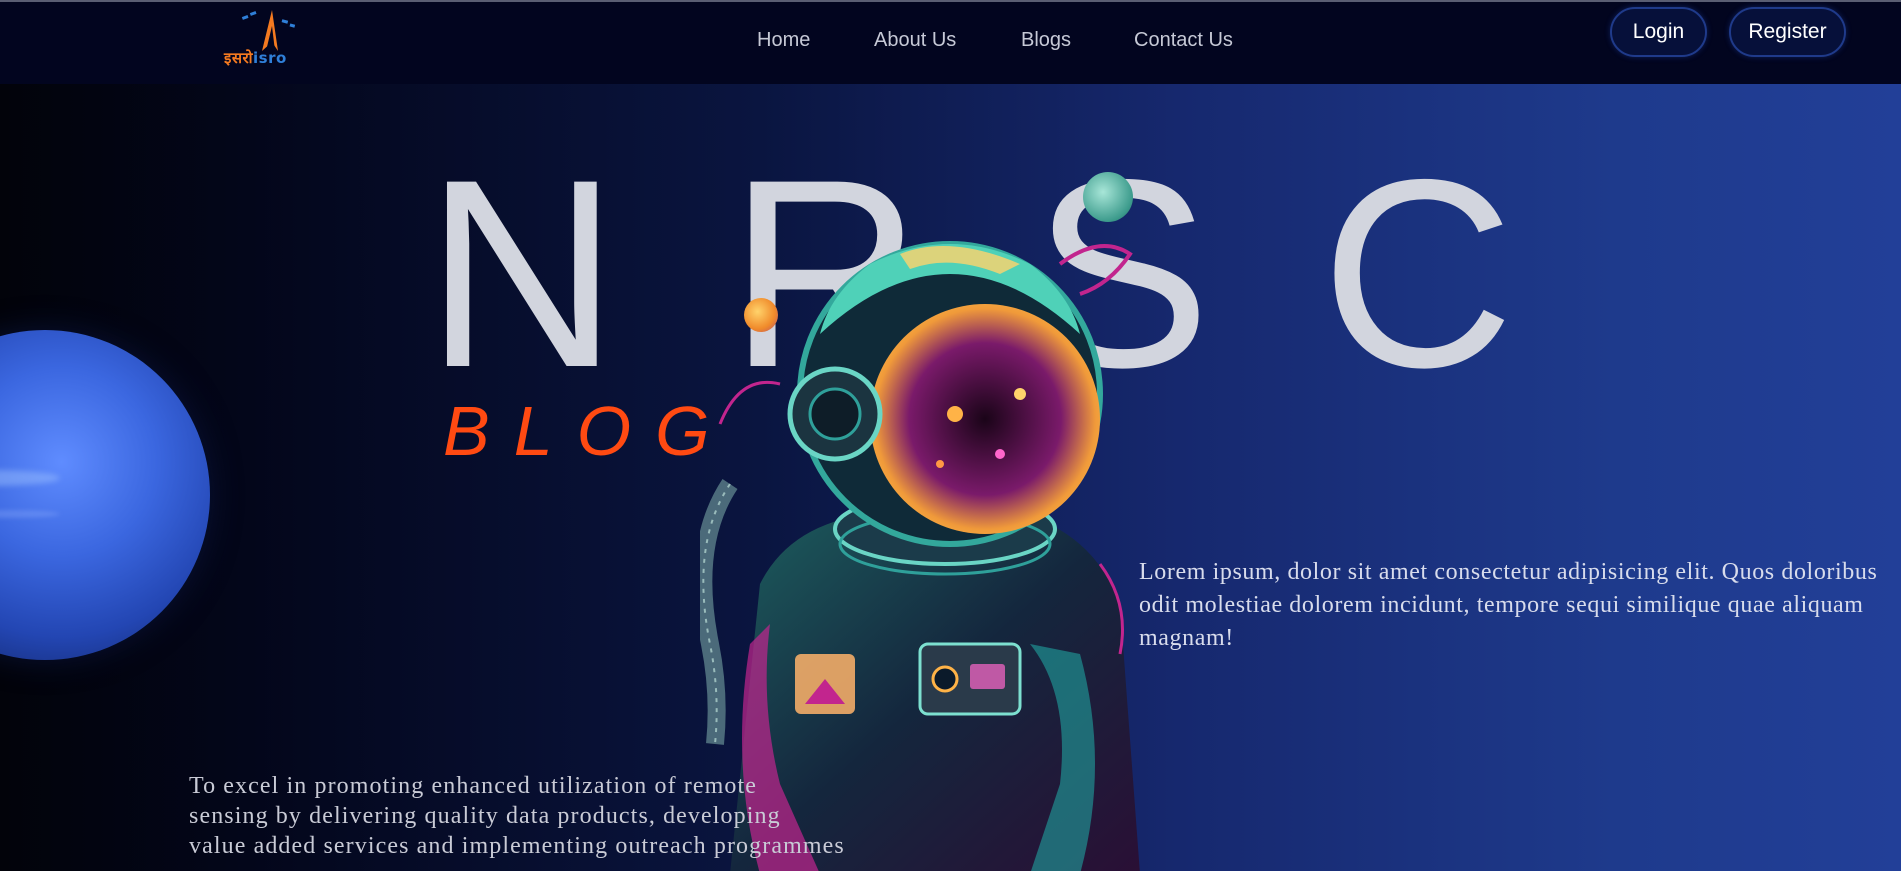  Describe the element at coordinates (915, 40) in the screenshot. I see `nav-link-about-us: About Us` at that location.